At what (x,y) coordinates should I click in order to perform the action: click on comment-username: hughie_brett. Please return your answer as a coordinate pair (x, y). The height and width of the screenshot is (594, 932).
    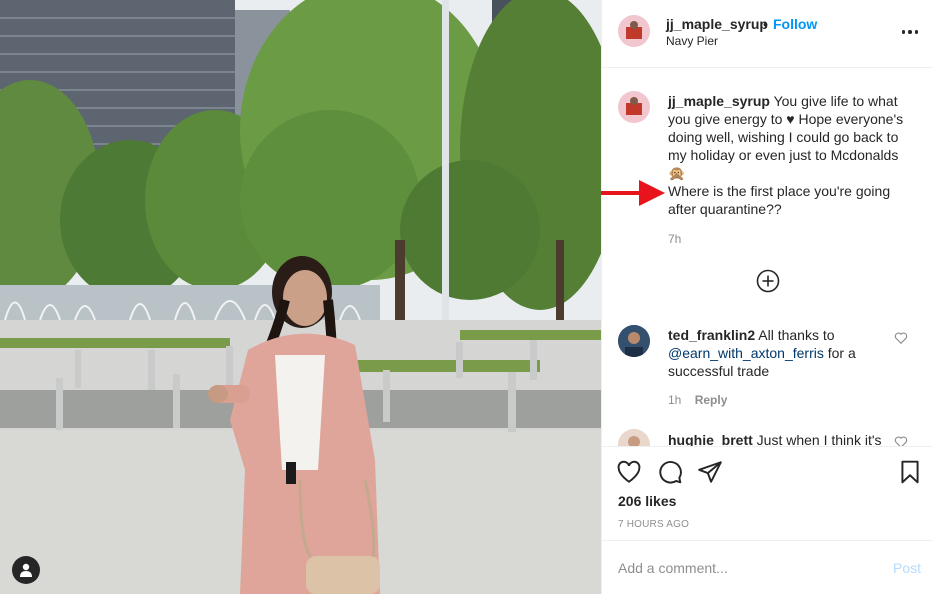
    Looking at the image, I should click on (710, 439).